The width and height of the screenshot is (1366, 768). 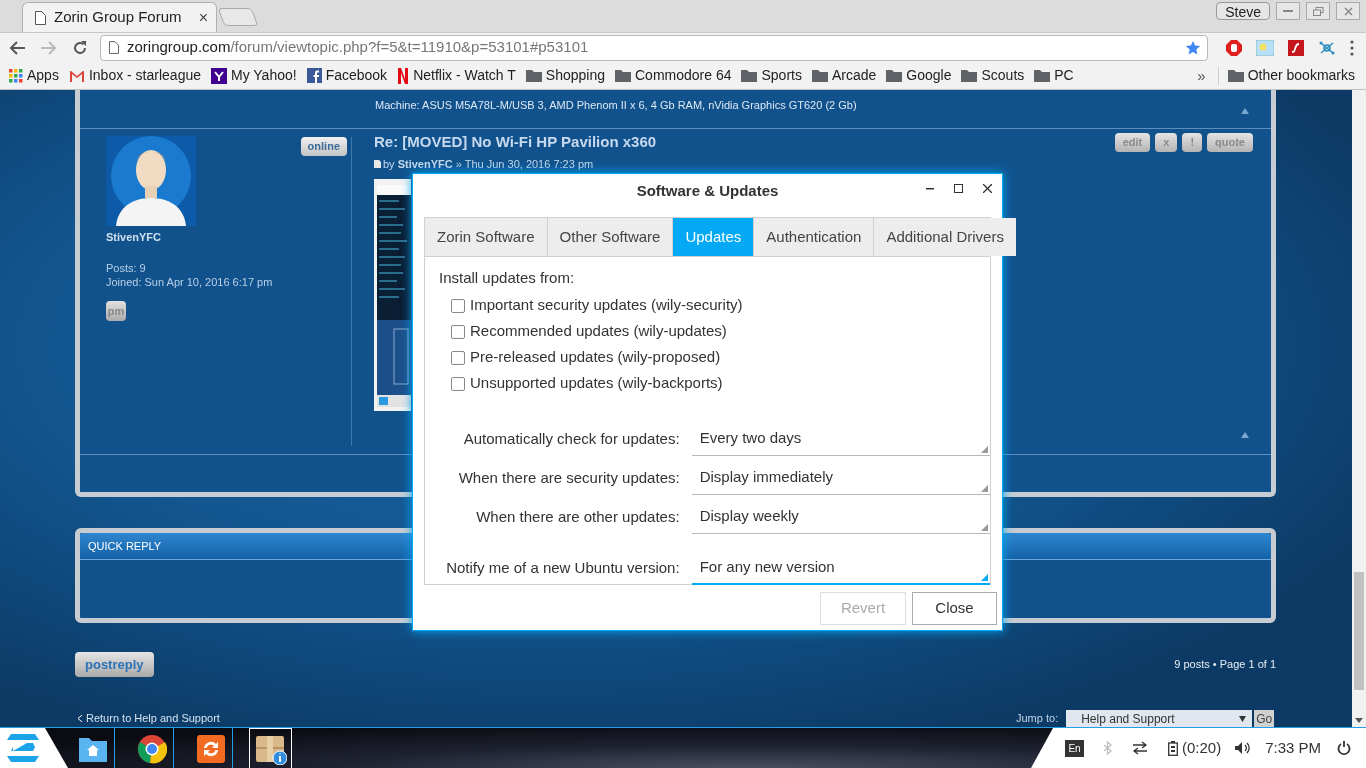 What do you see at coordinates (153, 718) in the screenshot?
I see `return-link: Return to Help and Support` at bounding box center [153, 718].